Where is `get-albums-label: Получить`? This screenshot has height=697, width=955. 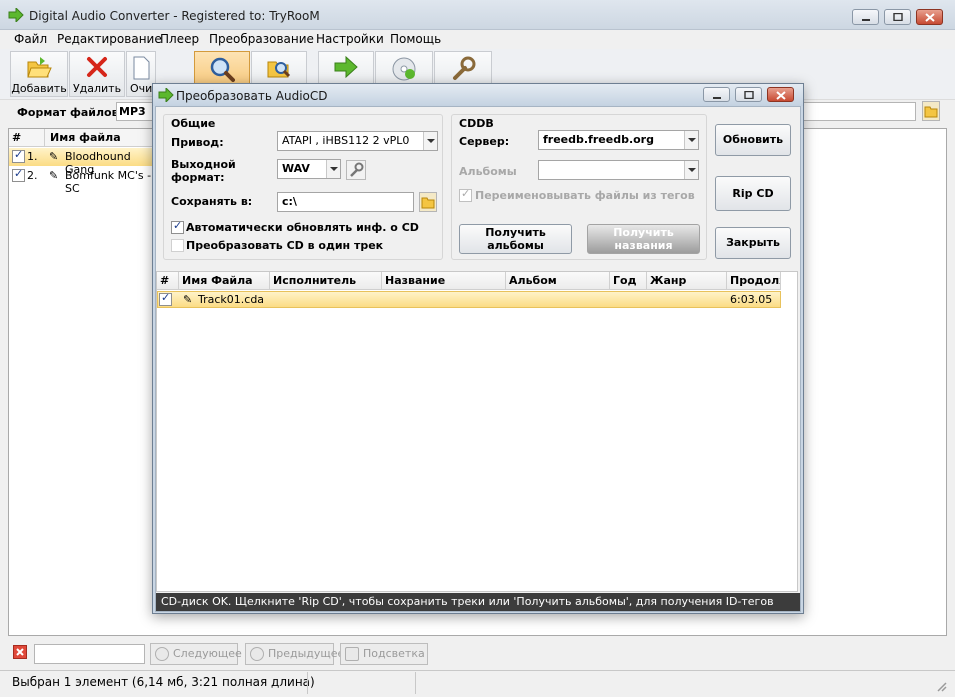 get-albums-label: Получить is located at coordinates (515, 232).